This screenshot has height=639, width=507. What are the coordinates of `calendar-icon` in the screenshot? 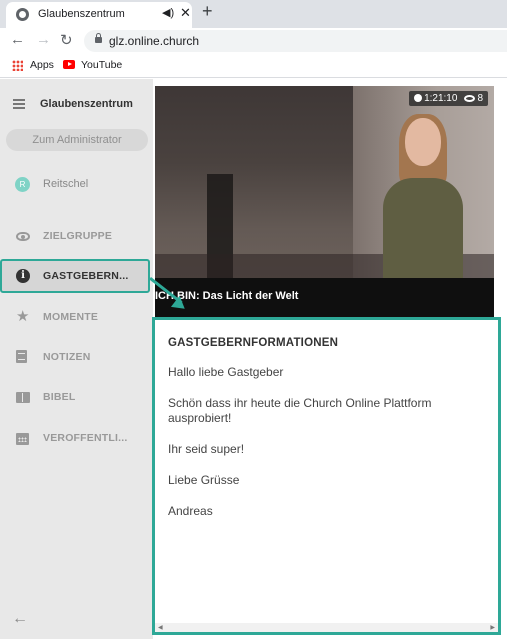 It's located at (22, 439).